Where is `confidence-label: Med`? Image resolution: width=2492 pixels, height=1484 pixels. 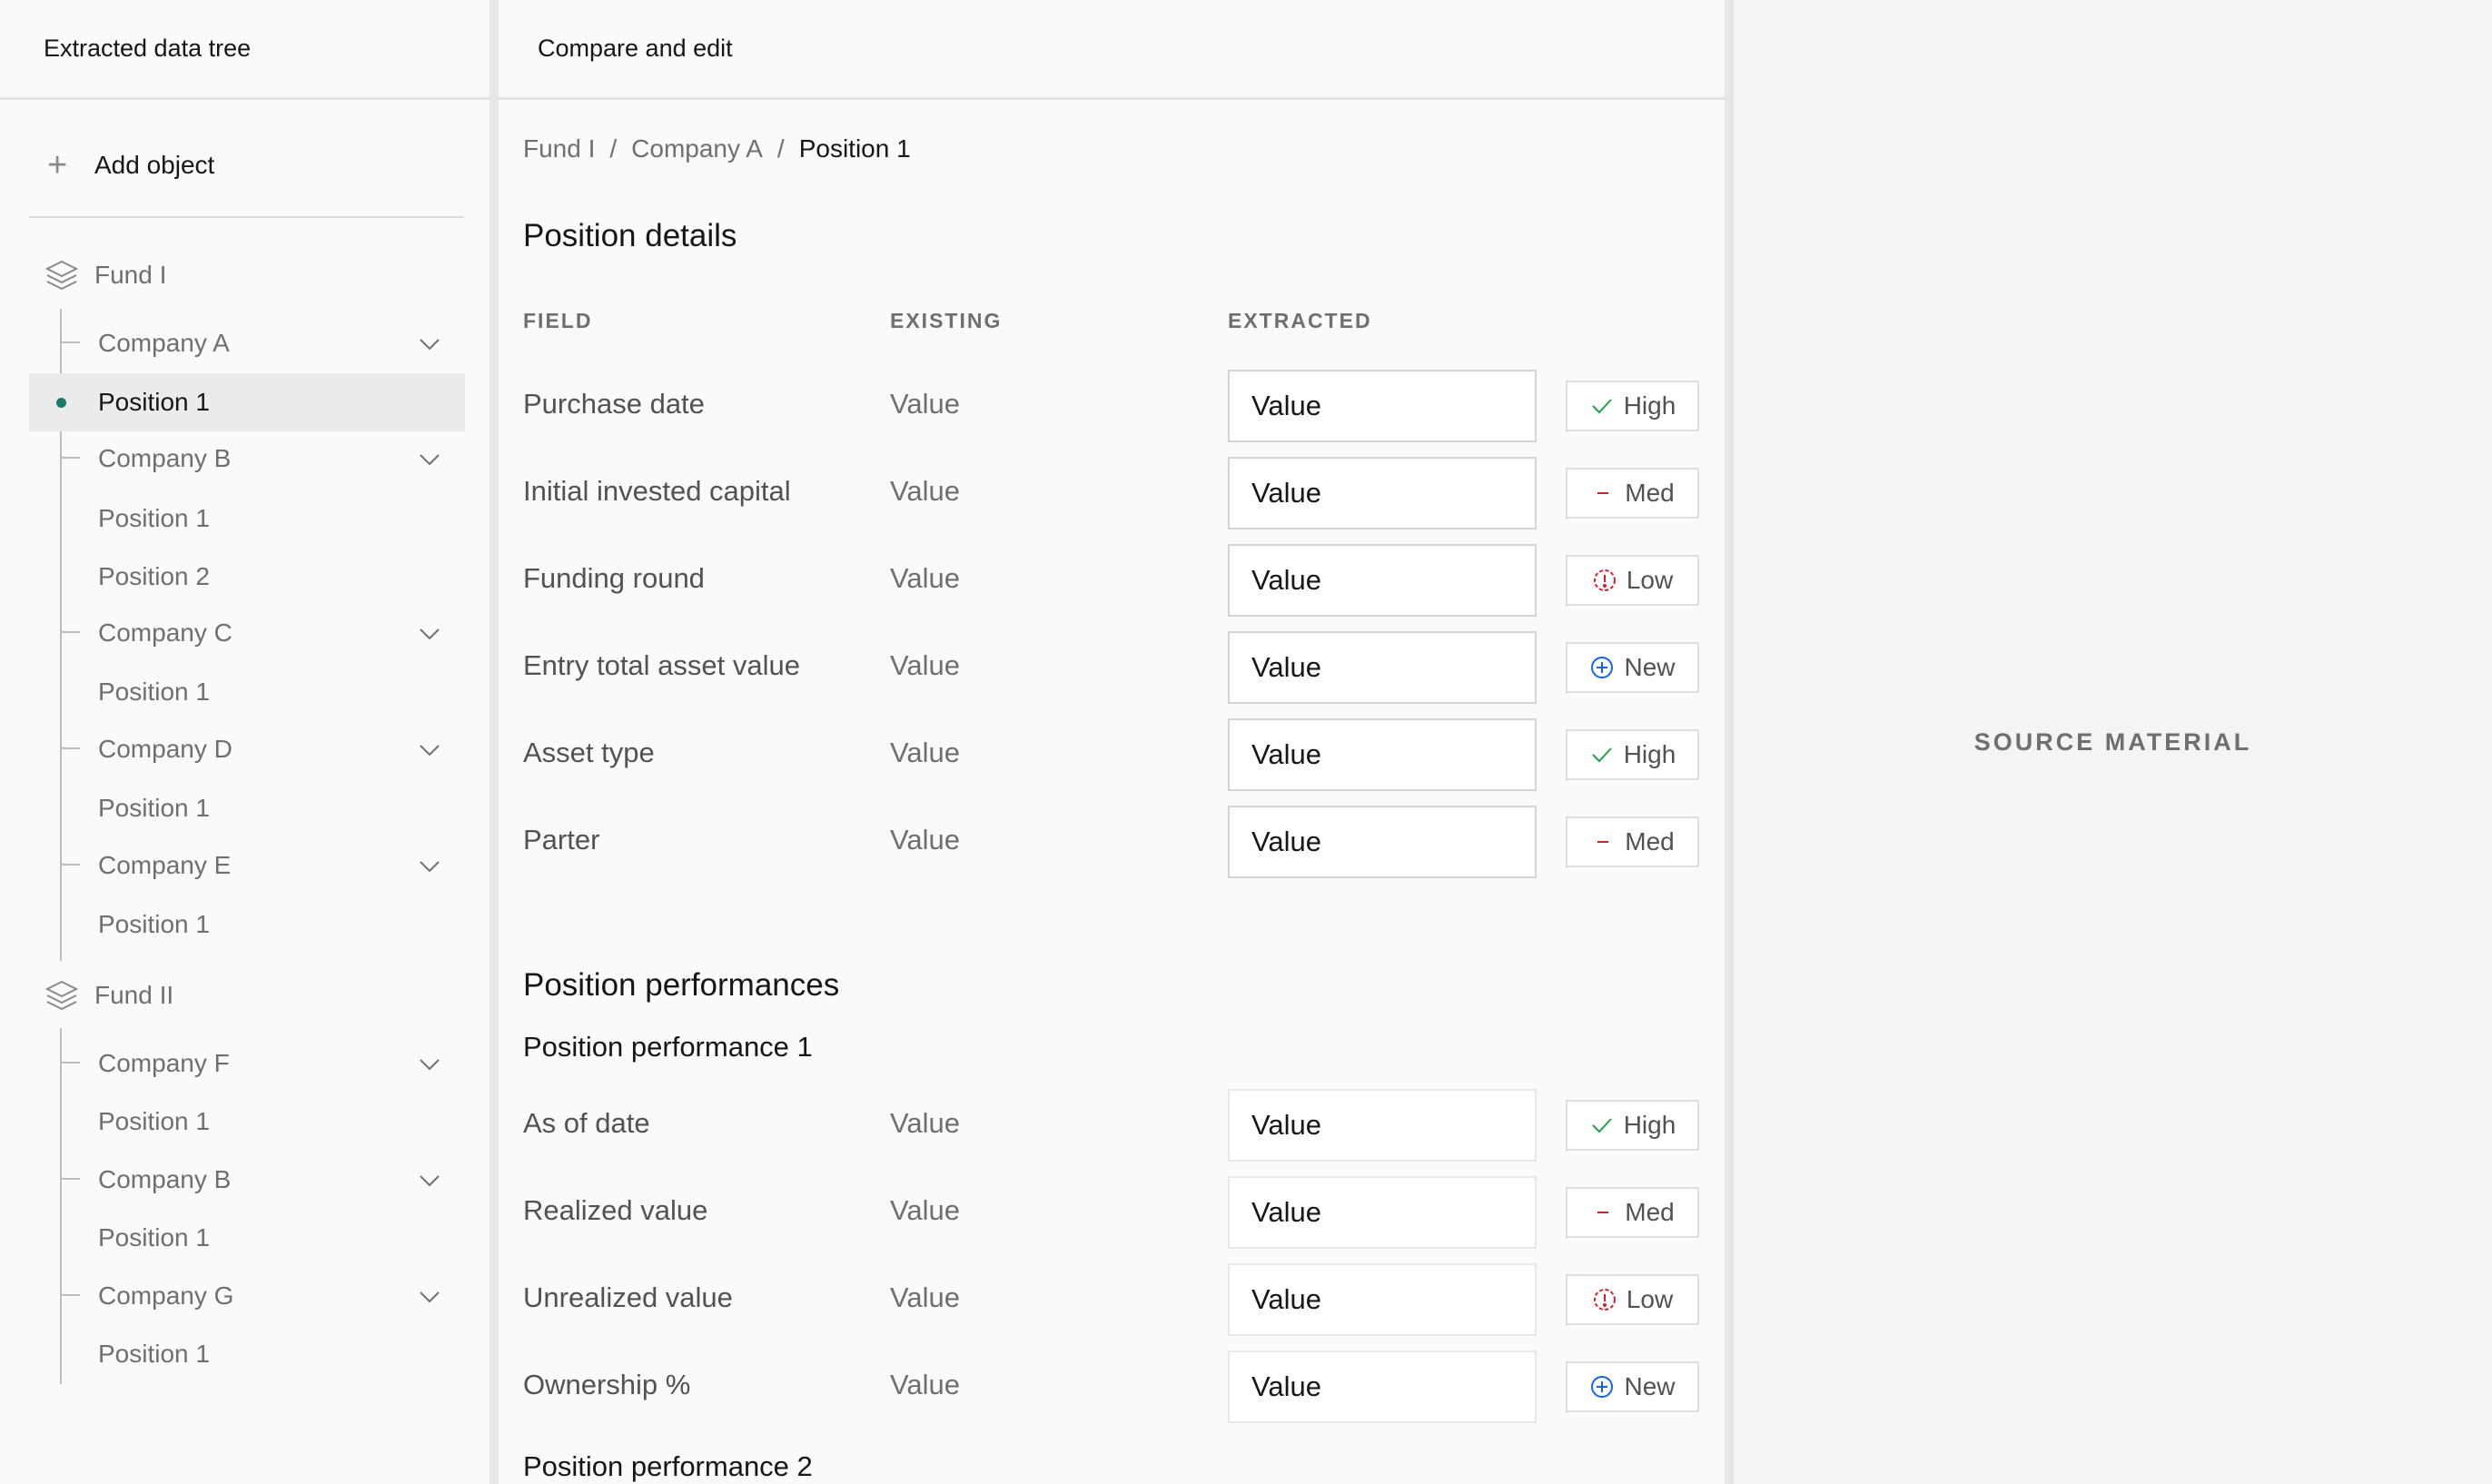
confidence-label: Med is located at coordinates (1650, 493).